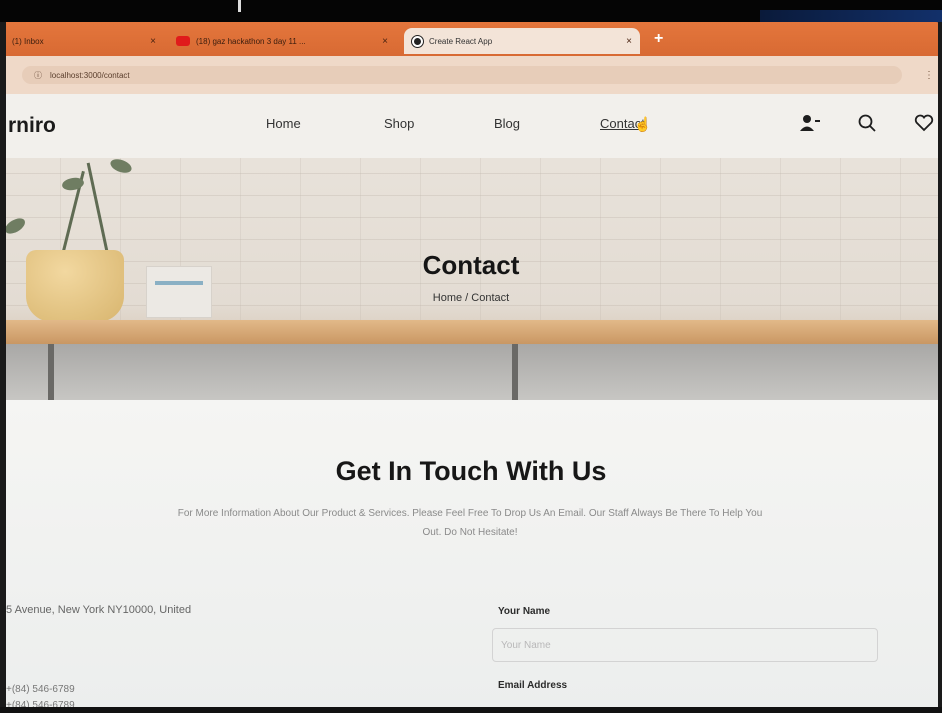  I want to click on info-icon: ⓘ, so click(38, 75).